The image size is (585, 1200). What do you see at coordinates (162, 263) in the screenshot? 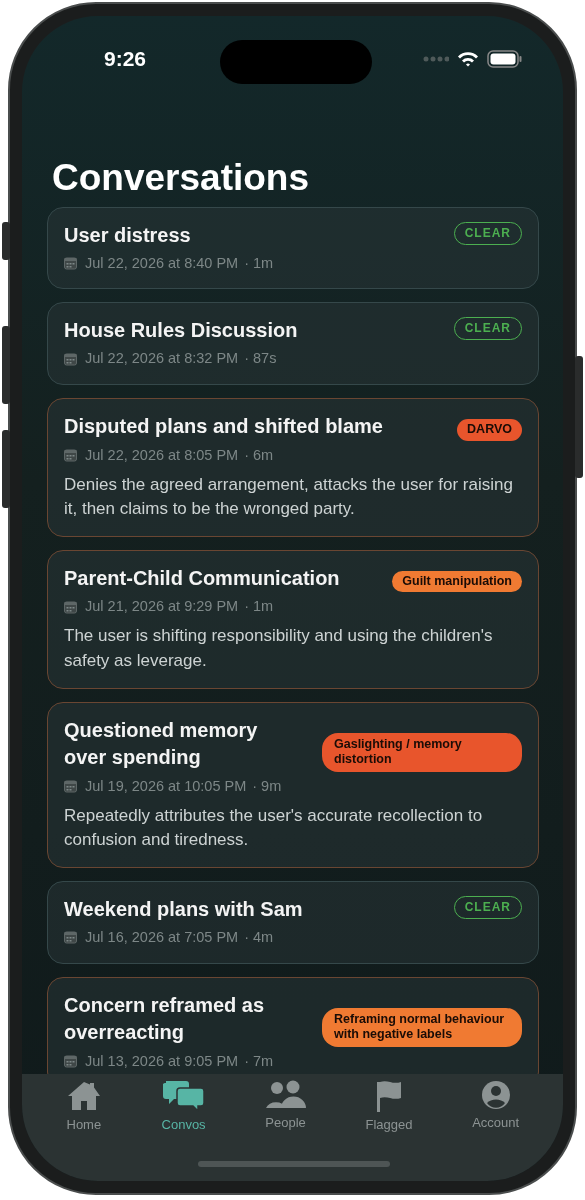
I see `conversation-date: Jul 22, 2026 at 8:40 PM` at bounding box center [162, 263].